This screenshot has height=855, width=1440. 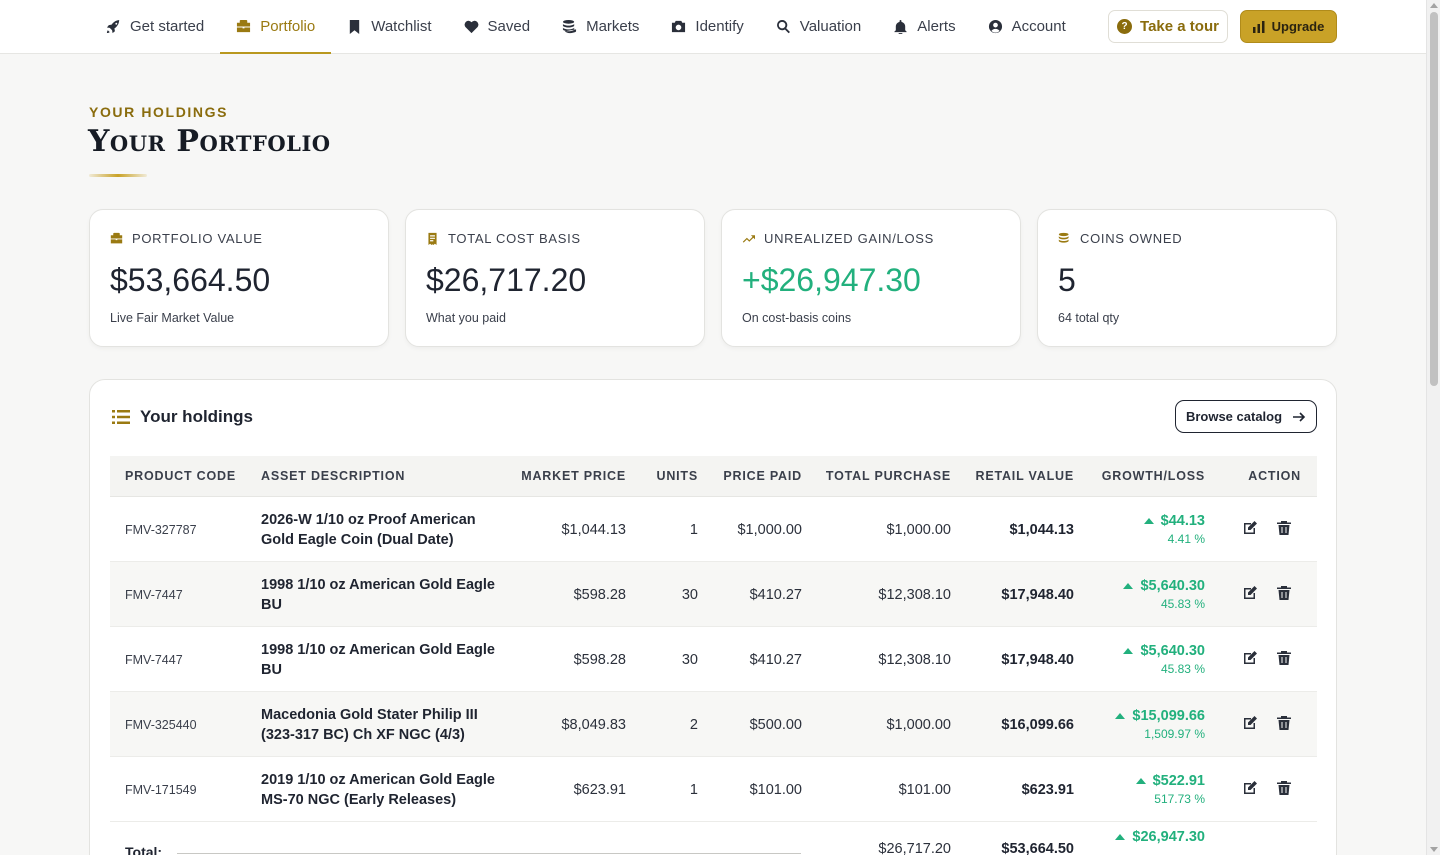 I want to click on upgrade-button: Upgrade, so click(x=1288, y=26).